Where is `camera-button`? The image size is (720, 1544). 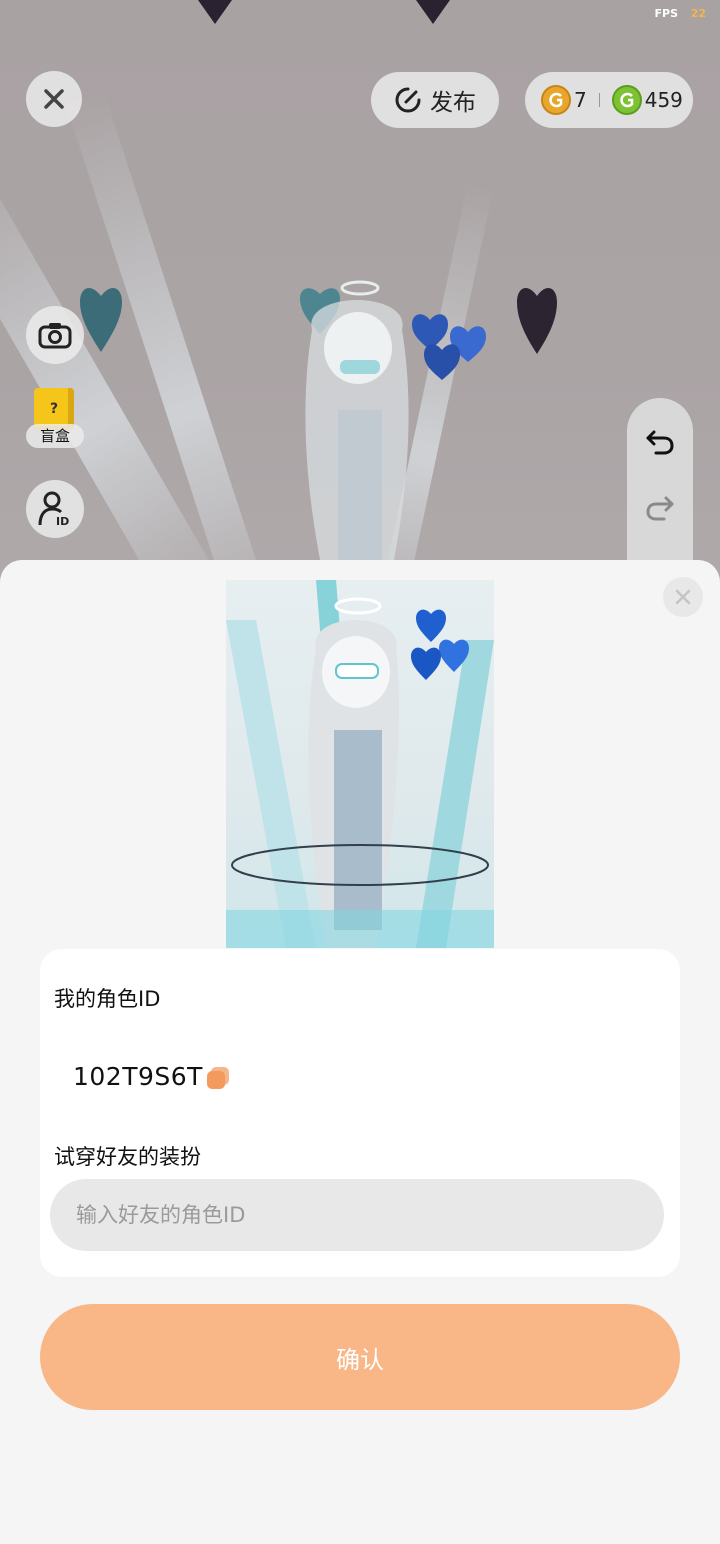
camera-button is located at coordinates (55, 335).